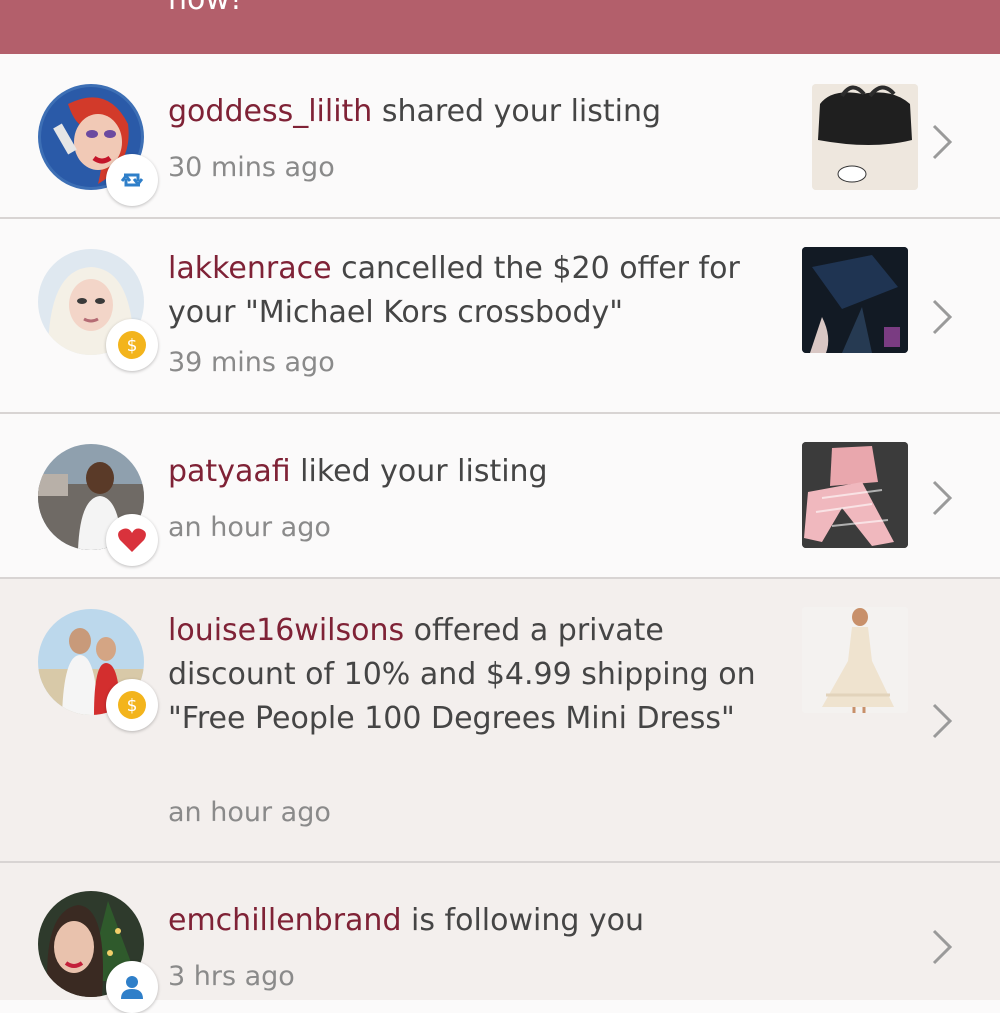 This screenshot has height=1013, width=1000. Describe the element at coordinates (229, 471) in the screenshot. I see `username-link: patyaafi` at that location.